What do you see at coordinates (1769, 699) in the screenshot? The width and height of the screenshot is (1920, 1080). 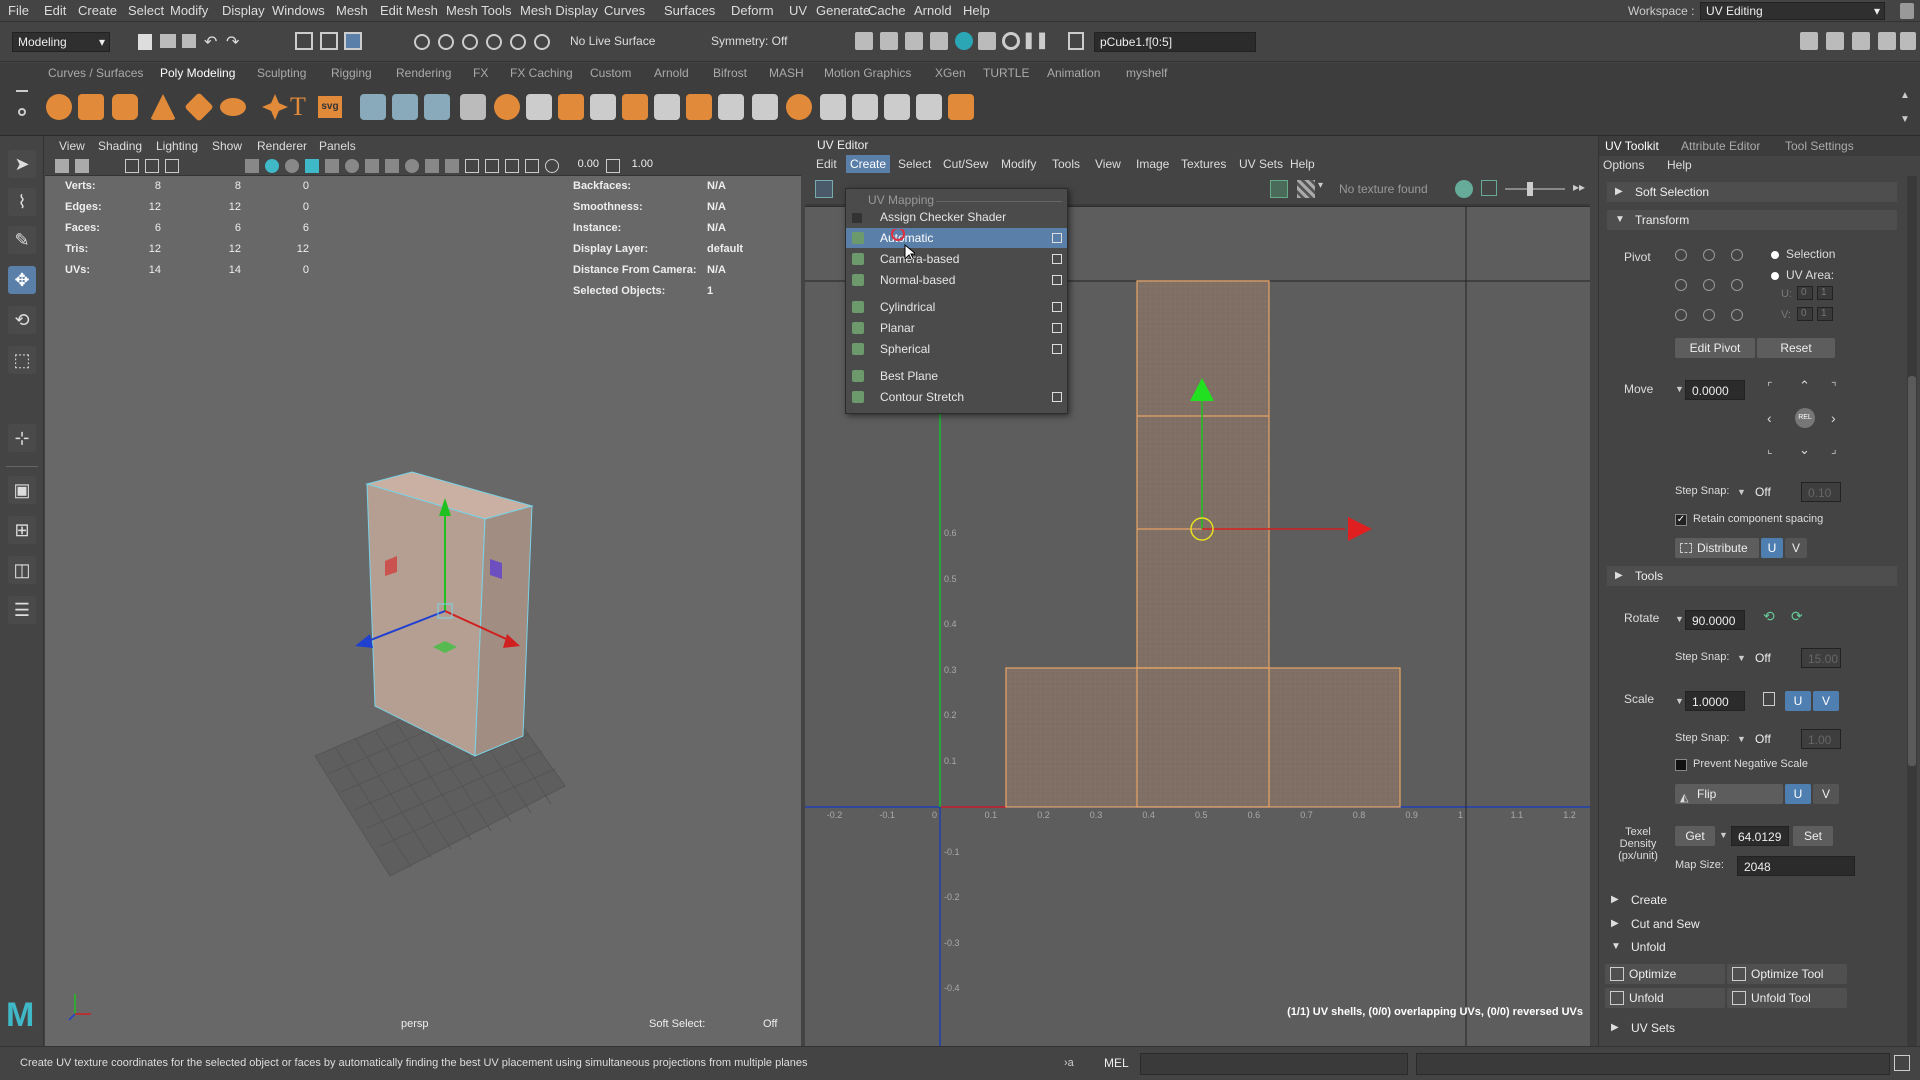 I see `scale-uniform-icon` at bounding box center [1769, 699].